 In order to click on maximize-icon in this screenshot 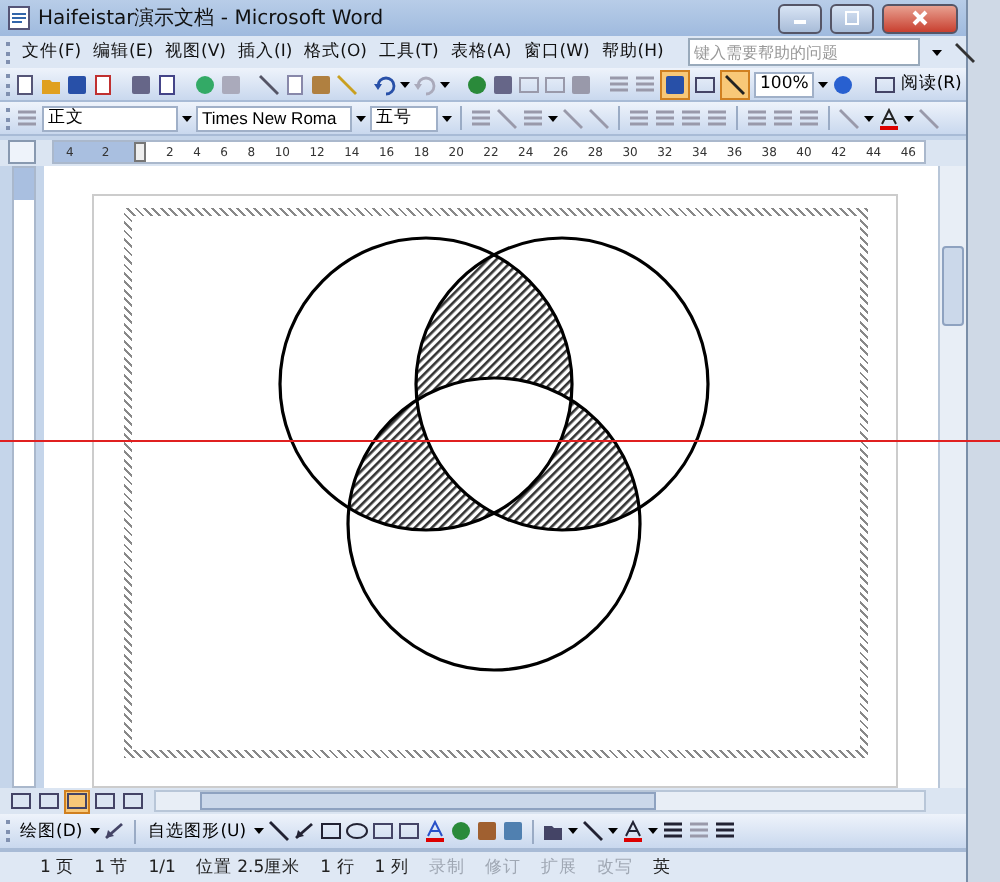, I will do `click(852, 18)`.